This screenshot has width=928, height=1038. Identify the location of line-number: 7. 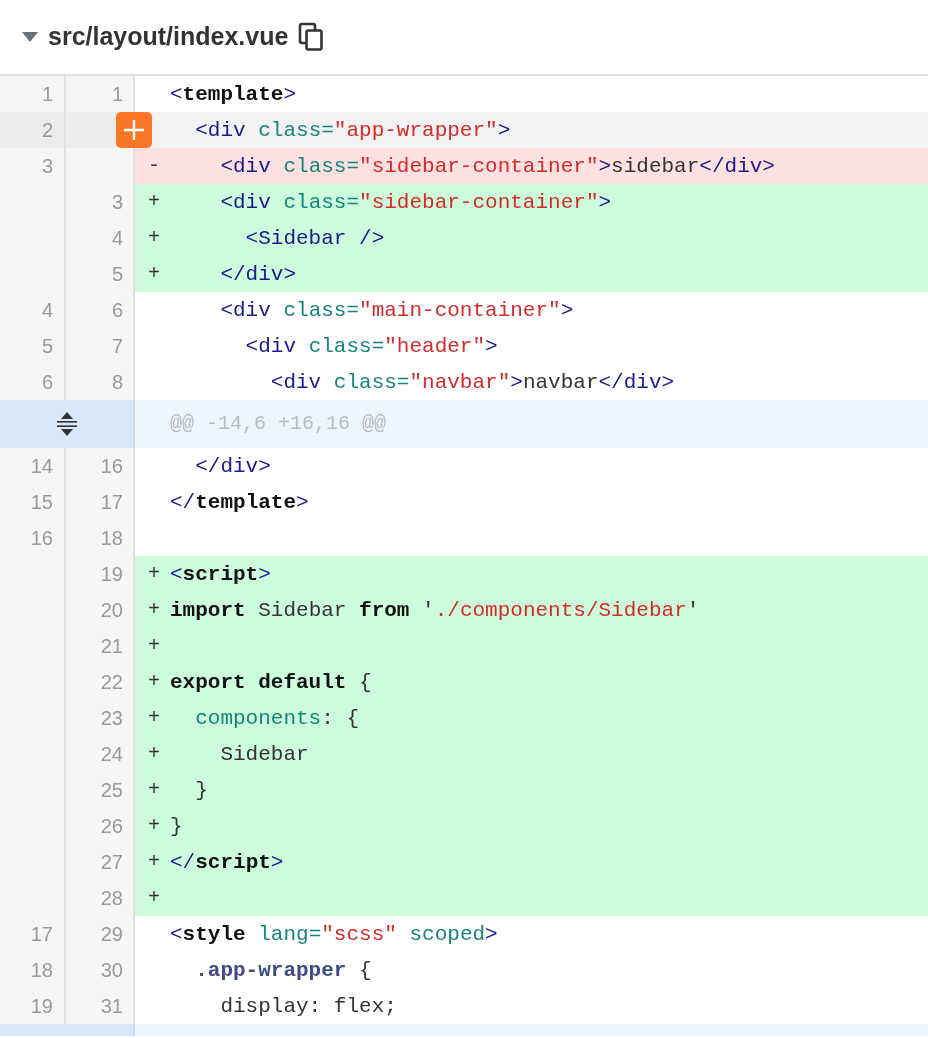
(100, 346).